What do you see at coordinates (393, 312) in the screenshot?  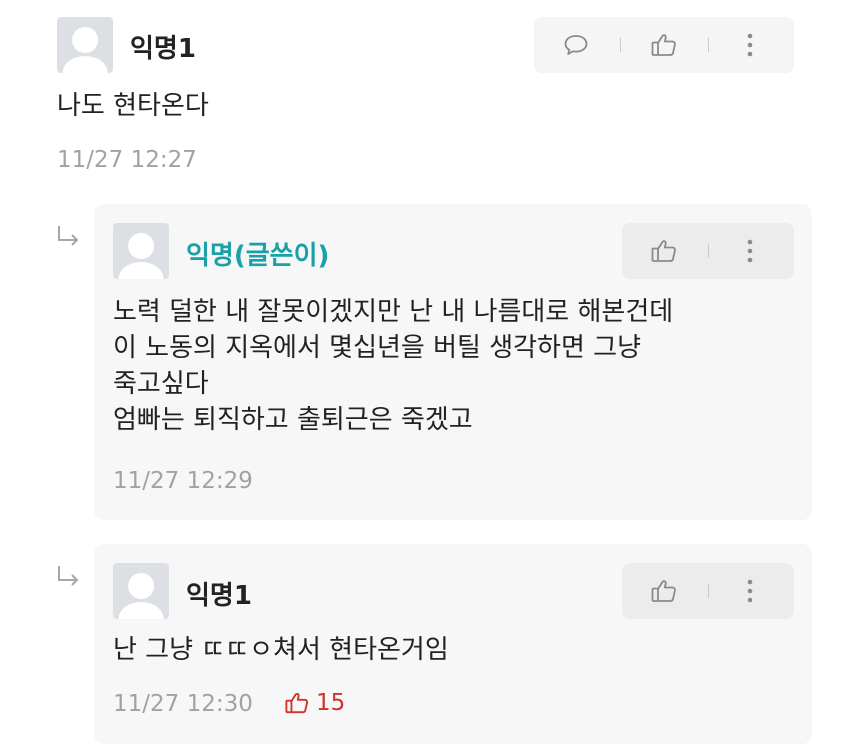 I see `comment-text-line: 노력 덜한 내 잘못이겠지만 난 내 나름대로 해본건데` at bounding box center [393, 312].